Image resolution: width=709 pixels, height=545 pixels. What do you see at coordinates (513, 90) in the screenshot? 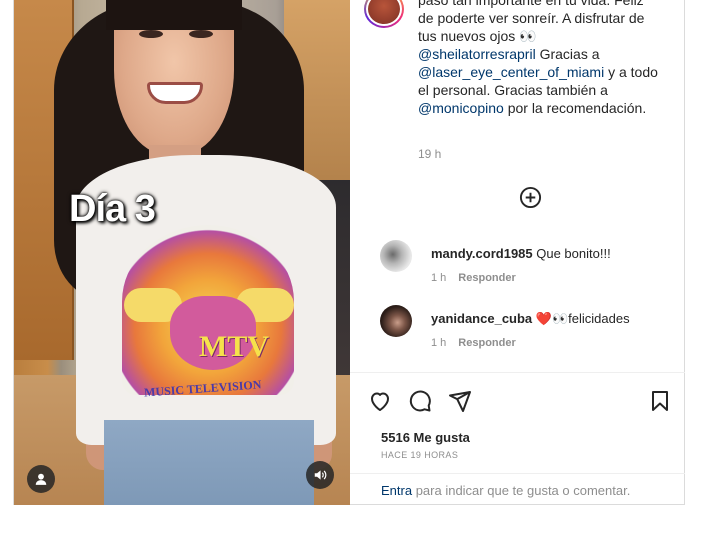
I see `caption-line: el personal. Gracias también a` at bounding box center [513, 90].